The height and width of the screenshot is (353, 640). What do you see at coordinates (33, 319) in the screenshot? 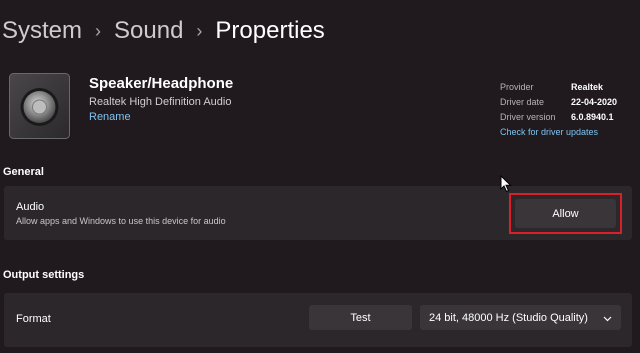
I see `format-label: Format` at bounding box center [33, 319].